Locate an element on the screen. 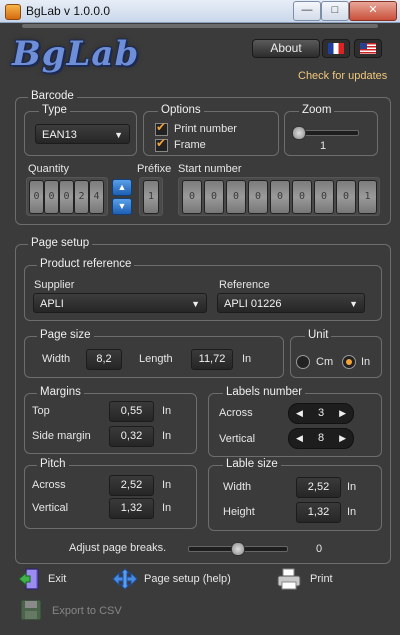 This screenshot has height=635, width=400. start-number-counter: 0 0 0 0 0 0 0 0 1 is located at coordinates (279, 196).